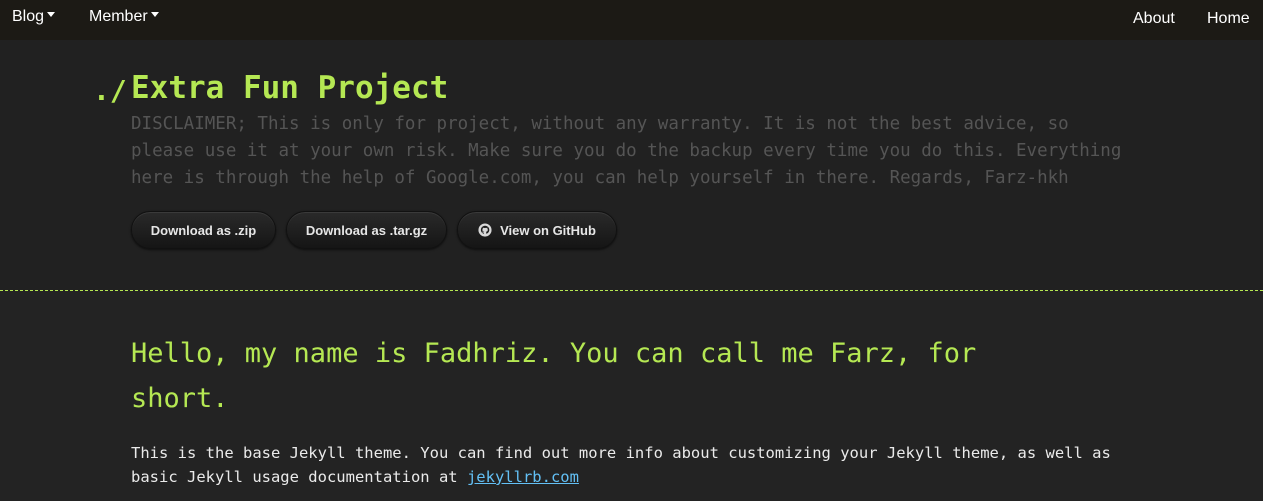 The height and width of the screenshot is (501, 1263). Describe the element at coordinates (110, 90) in the screenshot. I see `title-prefix: ./` at that location.